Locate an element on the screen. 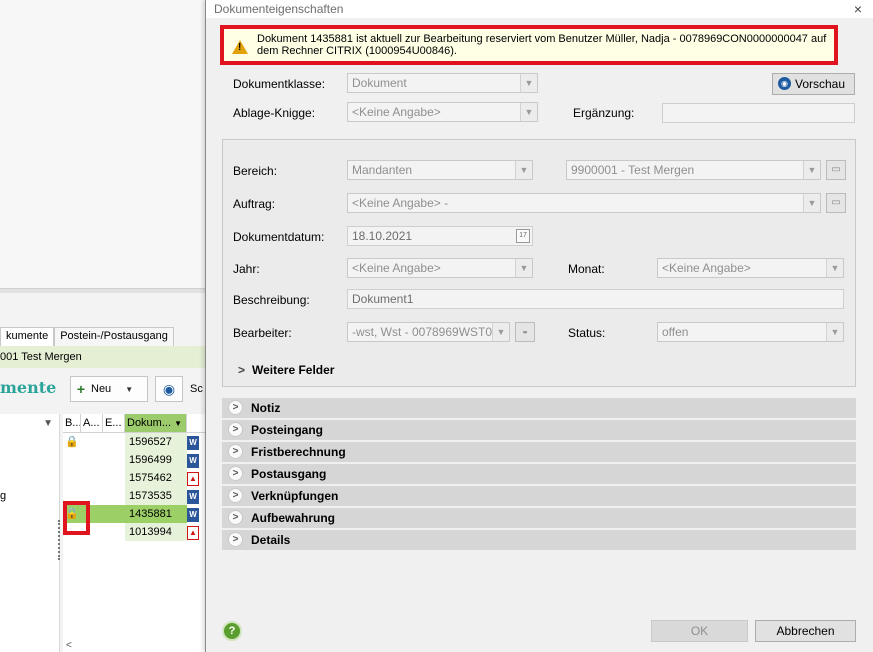 The width and height of the screenshot is (873, 652). background-tabs: kumente Postein-/Postausgang is located at coordinates (87, 336).